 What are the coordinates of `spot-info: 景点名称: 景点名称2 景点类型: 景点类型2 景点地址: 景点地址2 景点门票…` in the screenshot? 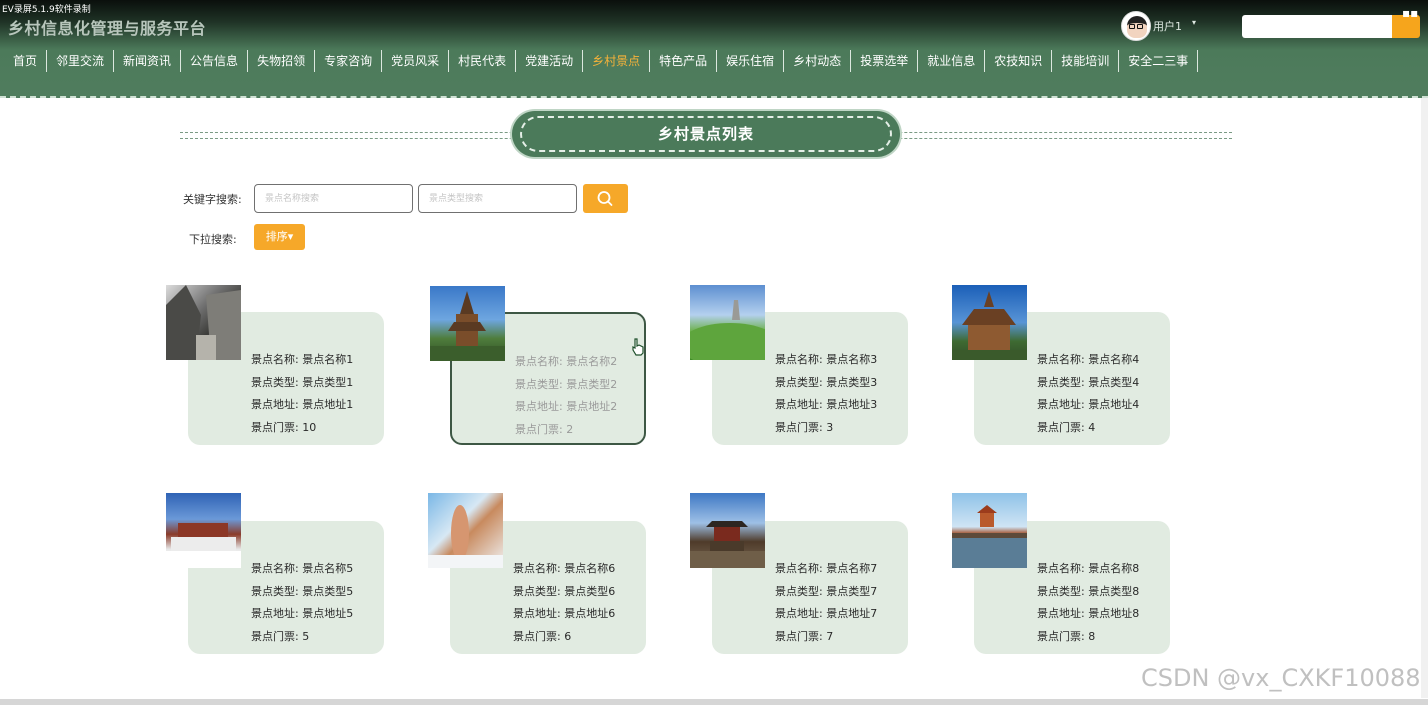 It's located at (566, 396).